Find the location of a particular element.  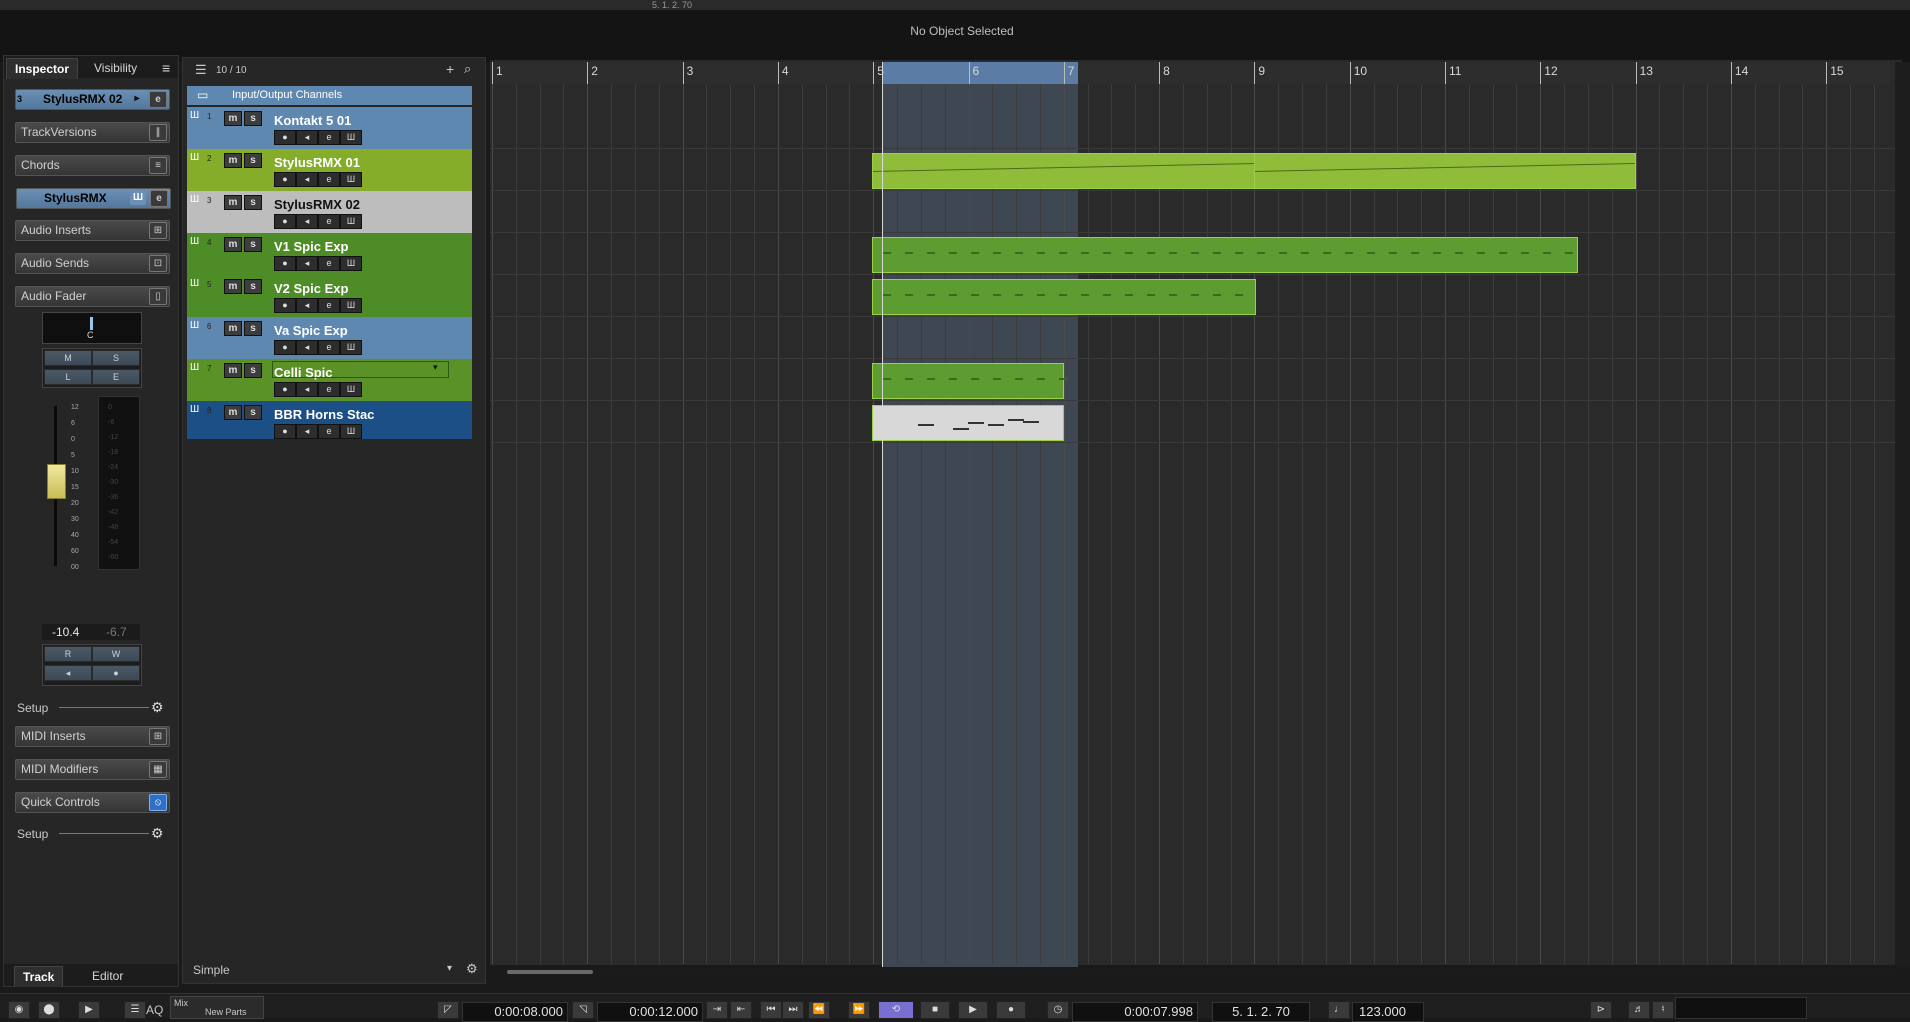

track-preset-label: Simple is located at coordinates (211, 970).